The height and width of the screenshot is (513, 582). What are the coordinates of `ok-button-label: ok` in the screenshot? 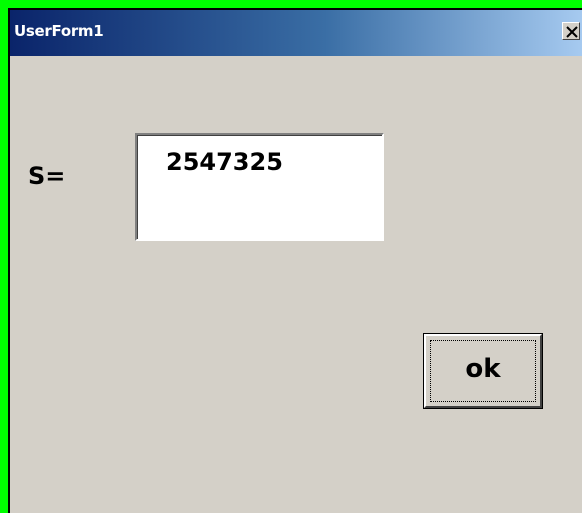 It's located at (483, 369).